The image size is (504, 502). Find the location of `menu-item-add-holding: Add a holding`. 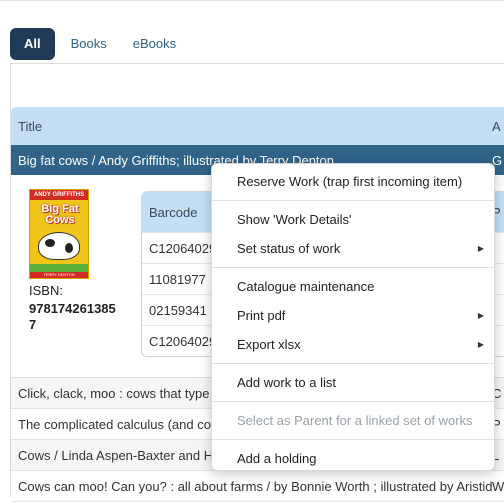

menu-item-add-holding: Add a holding is located at coordinates (353, 458).